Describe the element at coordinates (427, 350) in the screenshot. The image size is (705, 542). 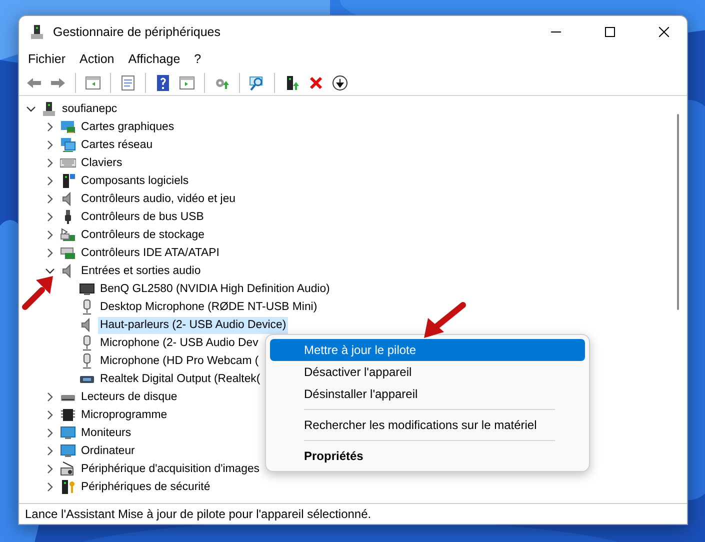
I see `menu-item: Mettre à jour le pilote` at that location.